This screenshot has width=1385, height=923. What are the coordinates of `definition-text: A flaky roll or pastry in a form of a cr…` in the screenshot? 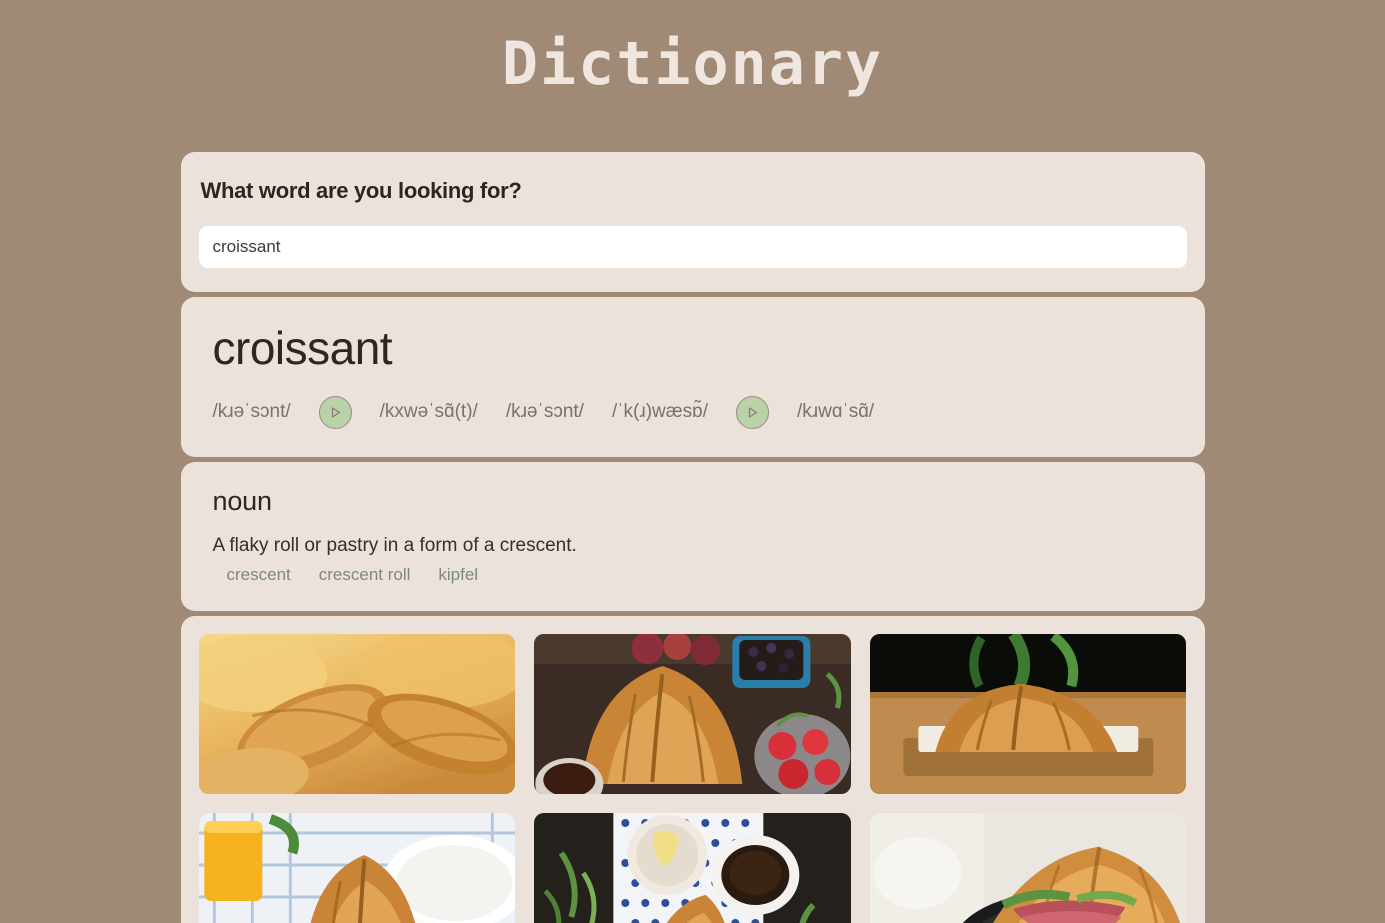 It's located at (394, 545).